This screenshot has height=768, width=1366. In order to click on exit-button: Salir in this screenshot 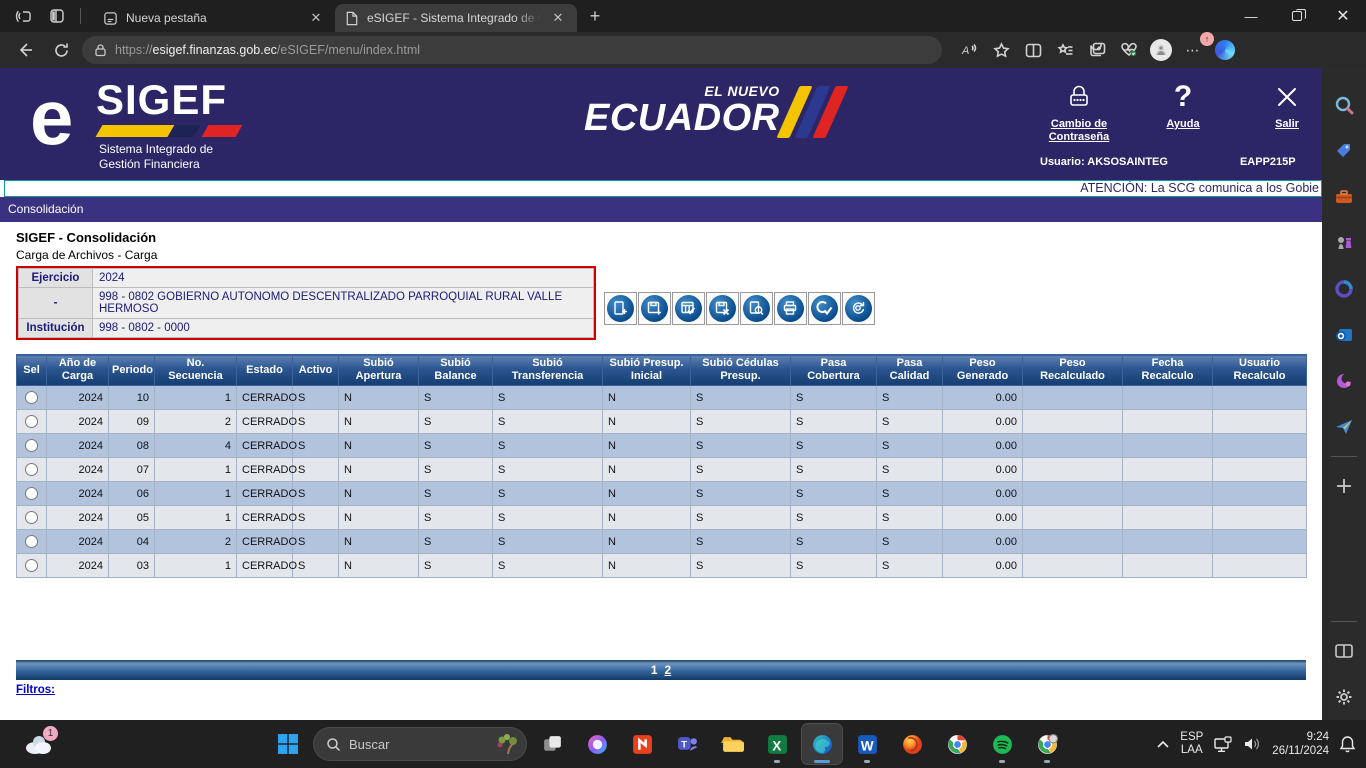, I will do `click(1285, 112)`.